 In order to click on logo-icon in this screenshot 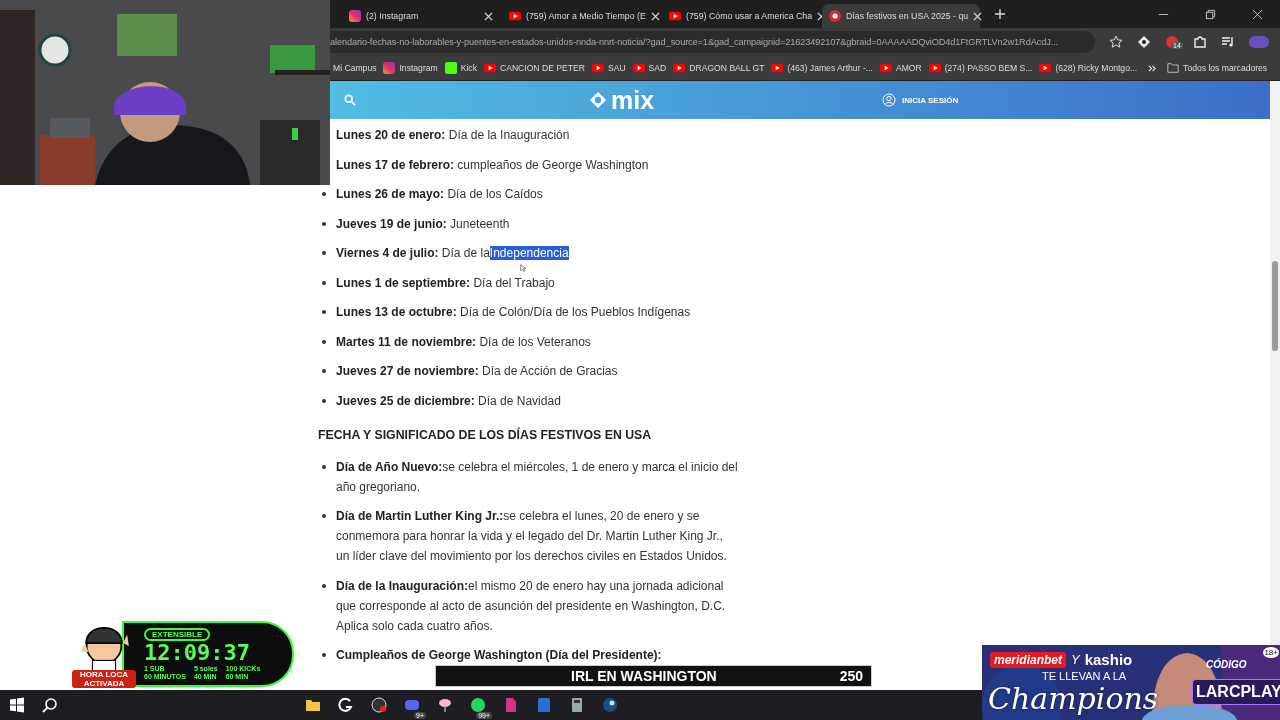, I will do `click(598, 100)`.